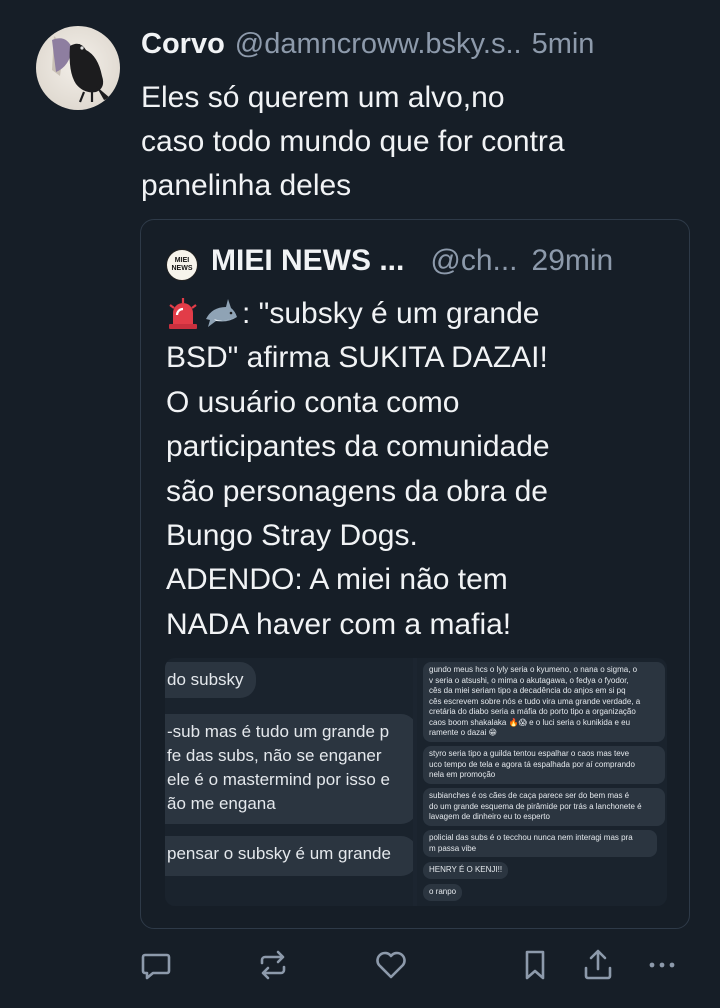 This screenshot has width=720, height=1008. I want to click on quoted-author-avatar: MIEI NEWS, so click(182, 265).